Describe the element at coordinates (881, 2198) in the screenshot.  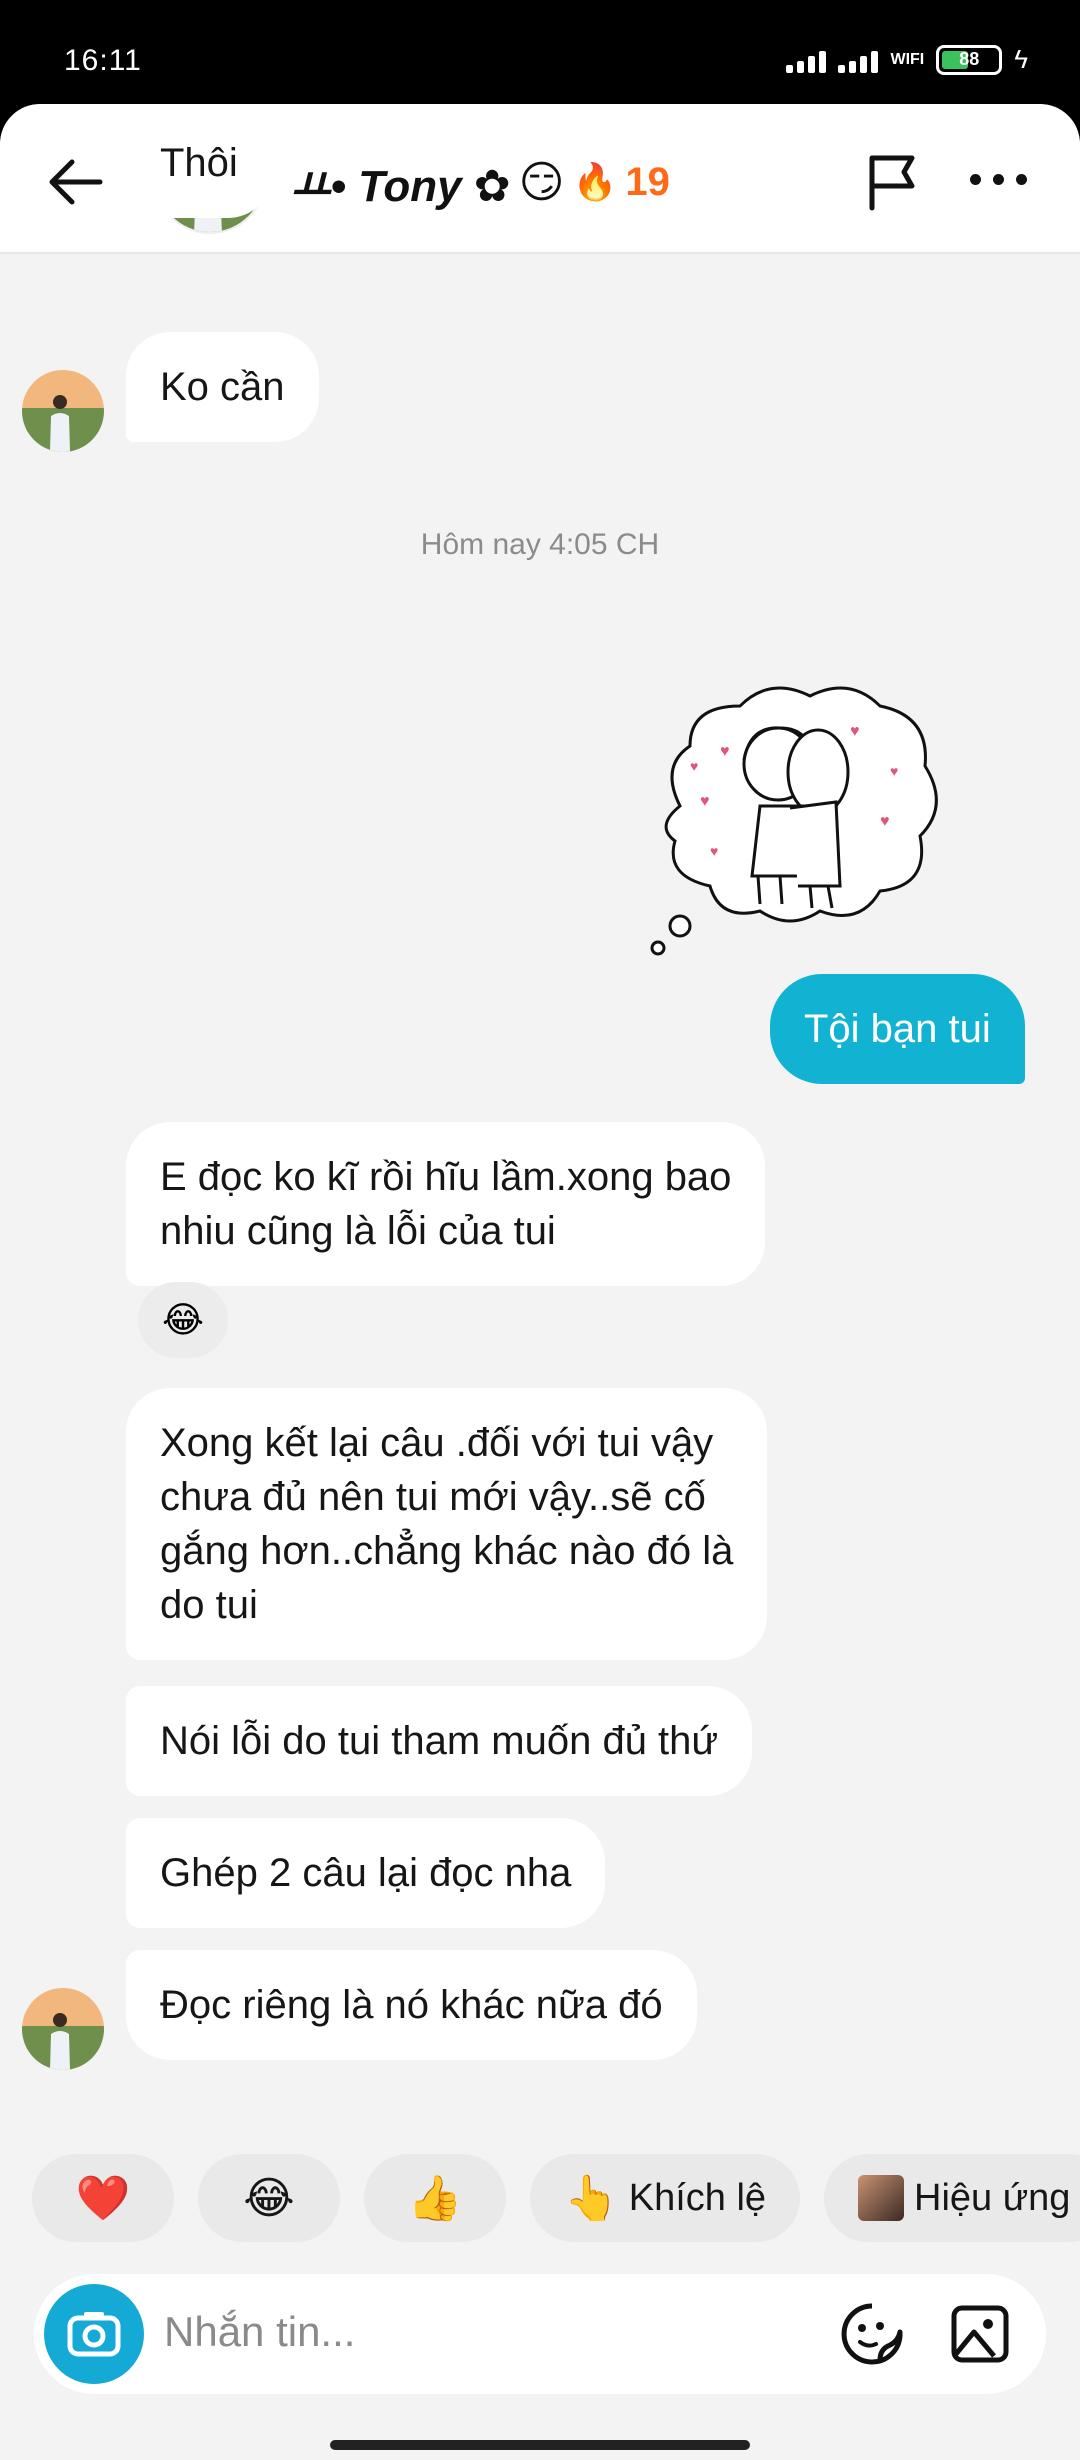
I see `effect-thumbnail` at that location.